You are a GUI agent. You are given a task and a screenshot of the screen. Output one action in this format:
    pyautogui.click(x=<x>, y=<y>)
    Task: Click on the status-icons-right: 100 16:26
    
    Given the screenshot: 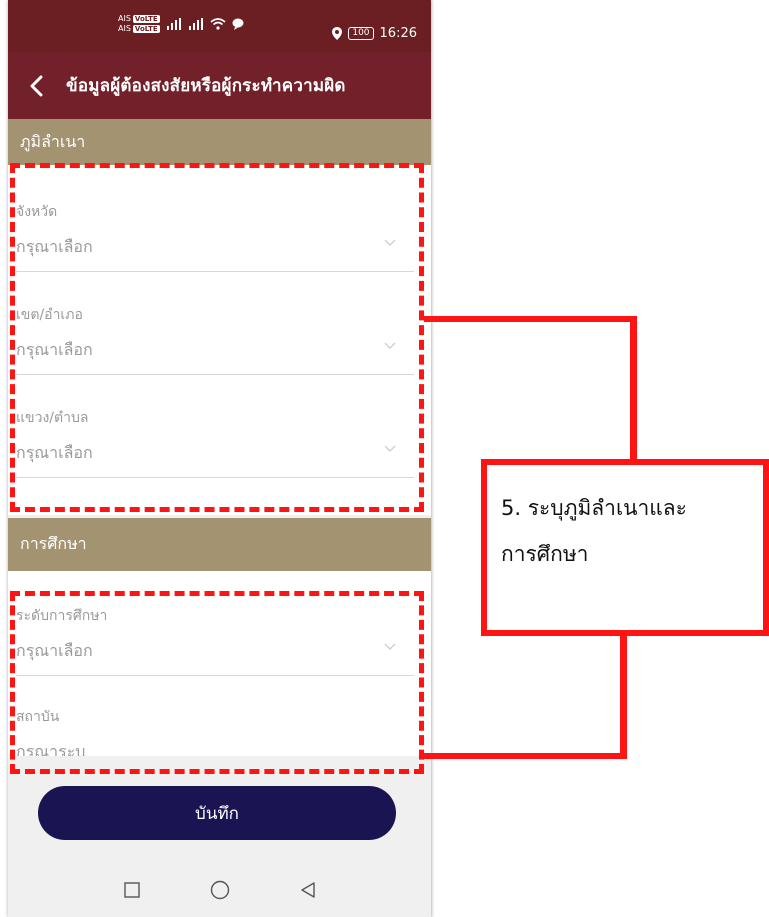 What is the action you would take?
    pyautogui.click(x=374, y=33)
    